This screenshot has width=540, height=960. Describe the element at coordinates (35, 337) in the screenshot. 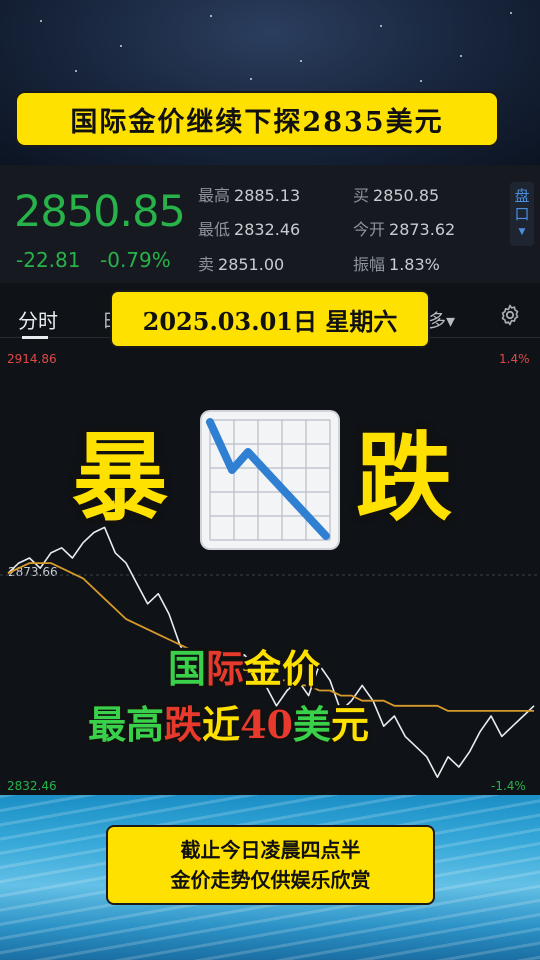

I see `tab-active-indicator` at that location.